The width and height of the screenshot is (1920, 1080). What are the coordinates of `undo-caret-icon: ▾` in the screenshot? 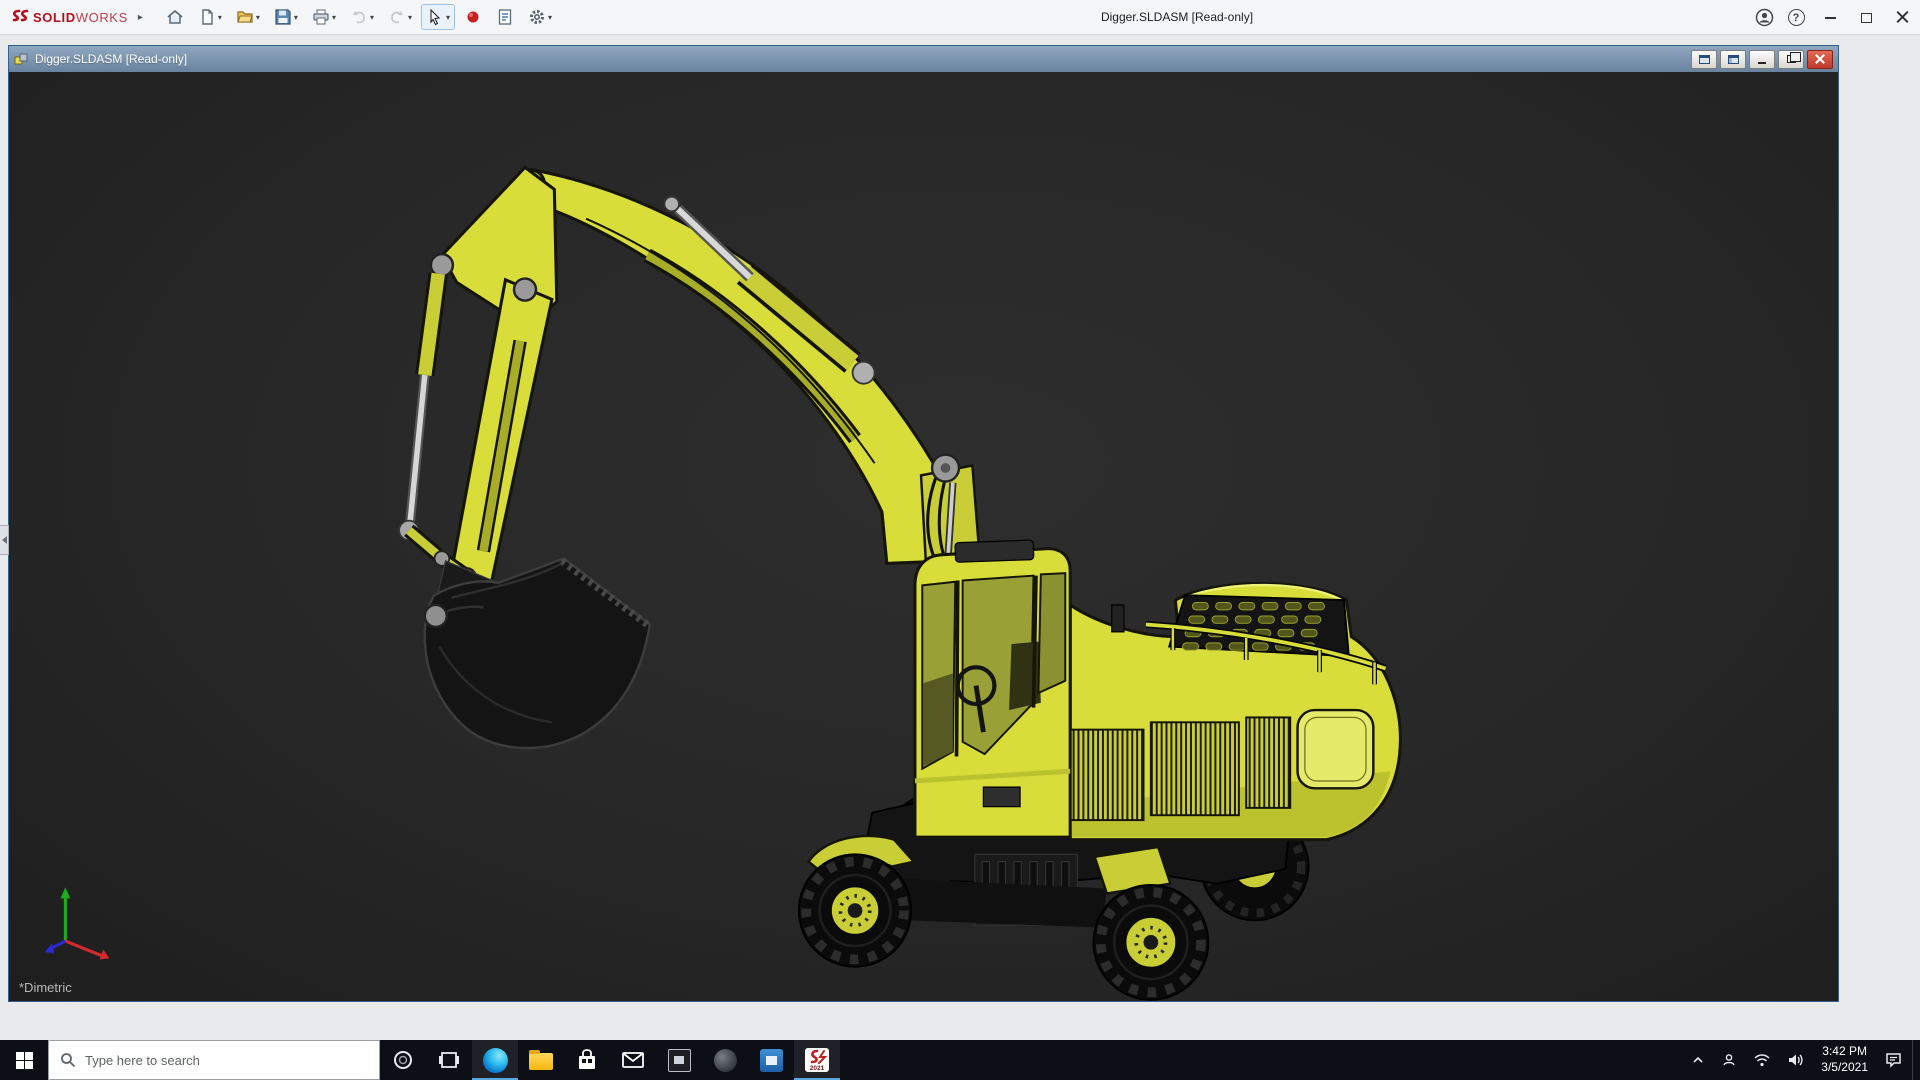 It's located at (372, 17).